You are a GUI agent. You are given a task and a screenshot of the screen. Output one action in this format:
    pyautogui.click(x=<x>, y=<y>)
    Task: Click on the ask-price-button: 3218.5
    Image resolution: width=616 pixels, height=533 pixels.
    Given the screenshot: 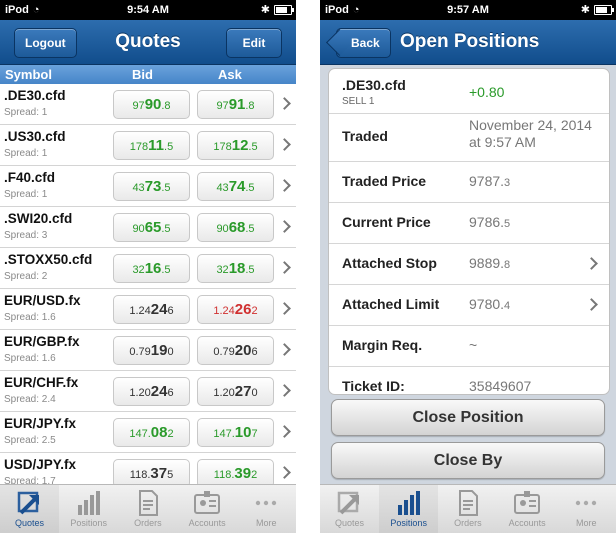 What is the action you would take?
    pyautogui.click(x=235, y=268)
    